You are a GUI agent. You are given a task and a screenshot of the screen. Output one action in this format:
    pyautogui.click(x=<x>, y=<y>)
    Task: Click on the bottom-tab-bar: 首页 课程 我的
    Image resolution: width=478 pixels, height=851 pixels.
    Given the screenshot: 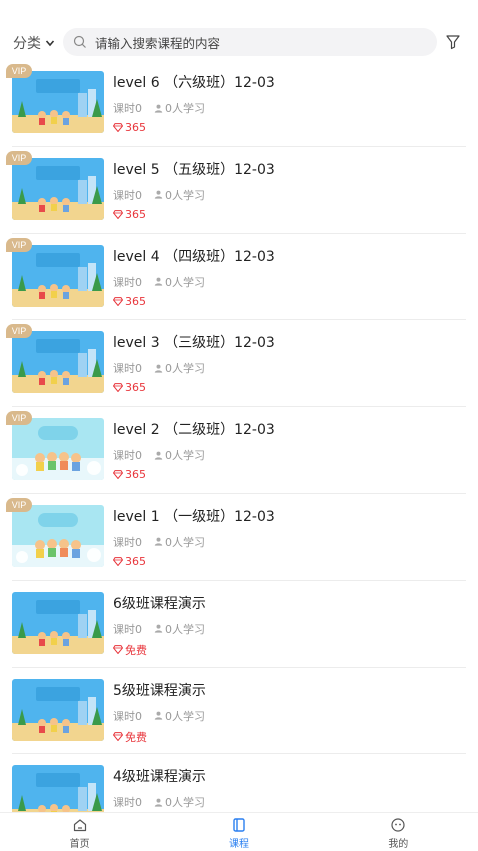 What is the action you would take?
    pyautogui.click(x=239, y=831)
    